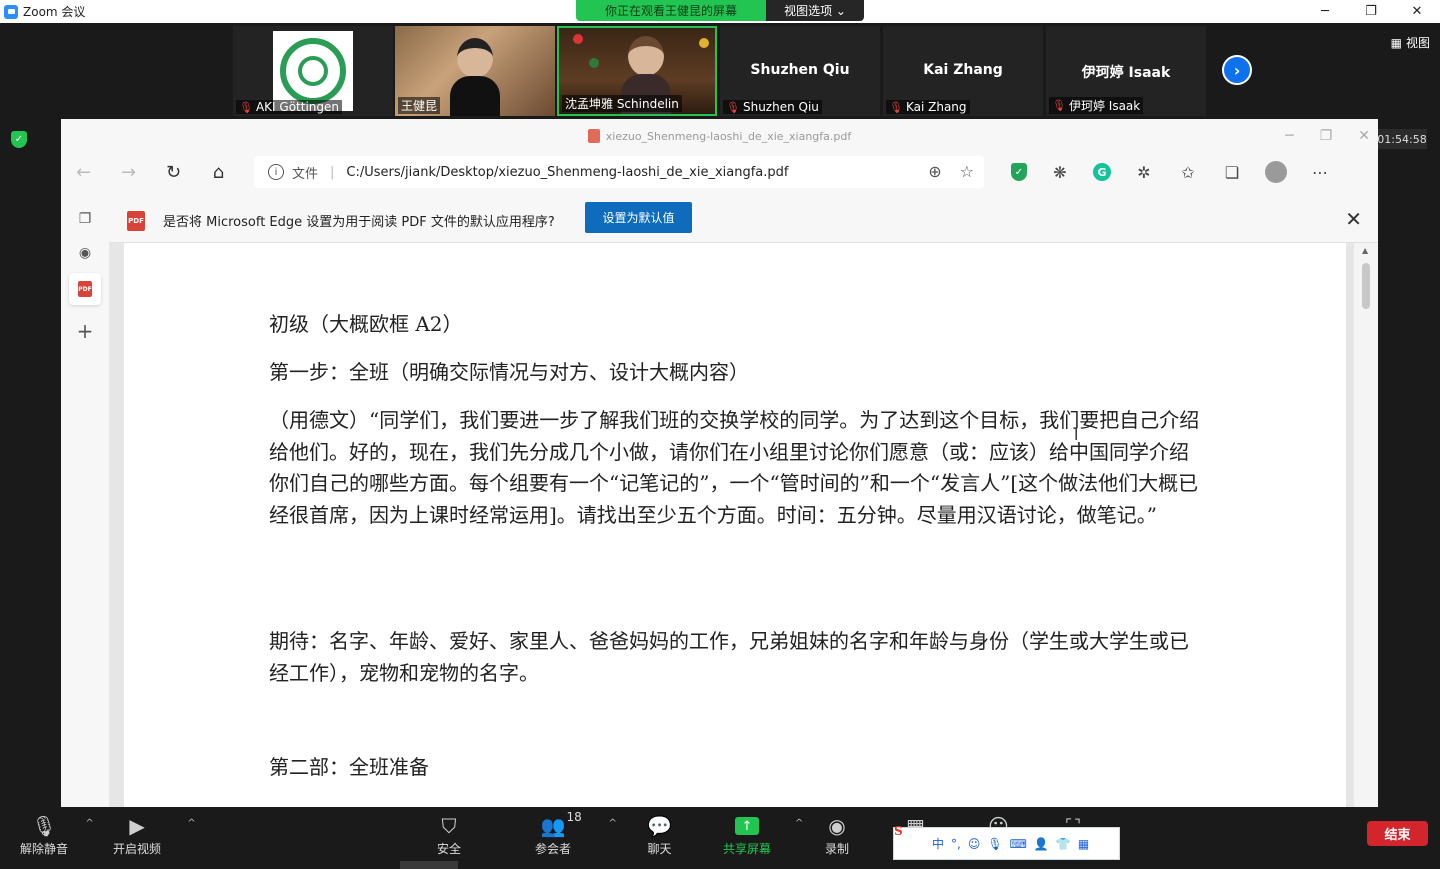 This screenshot has width=1440, height=869. I want to click on video-tile: 🎙 AKI Göttingen, so click(313, 71).